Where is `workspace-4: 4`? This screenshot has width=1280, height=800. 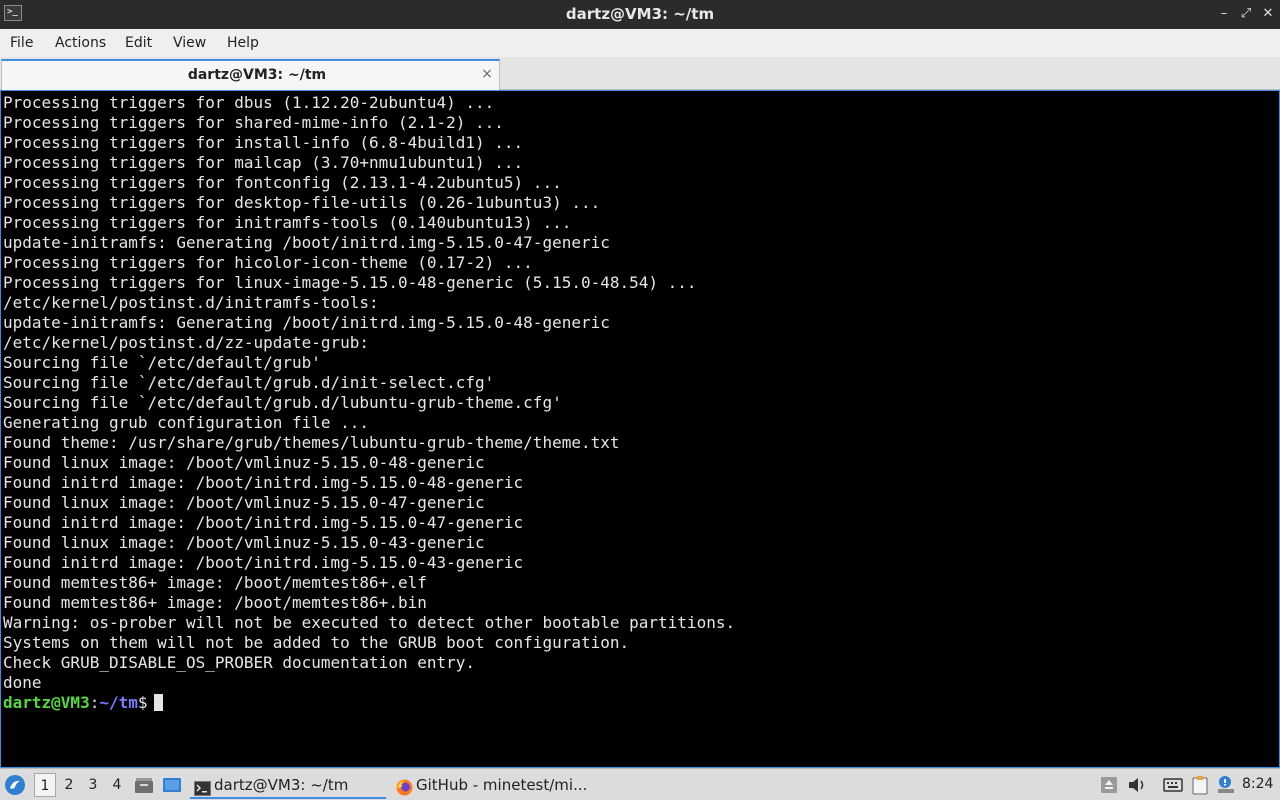
workspace-4: 4 is located at coordinates (117, 785).